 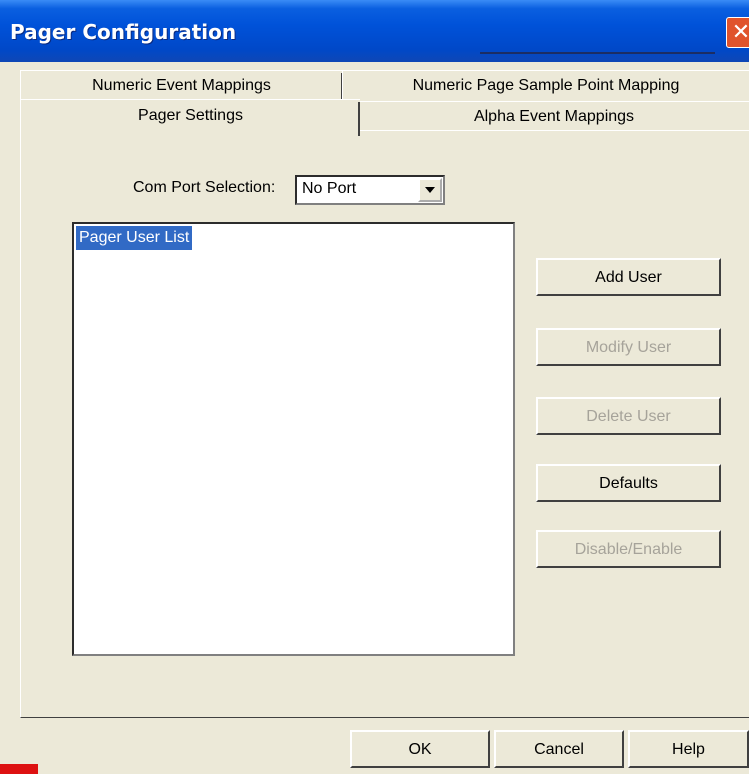 I want to click on com-port-select: No Port, so click(x=370, y=190).